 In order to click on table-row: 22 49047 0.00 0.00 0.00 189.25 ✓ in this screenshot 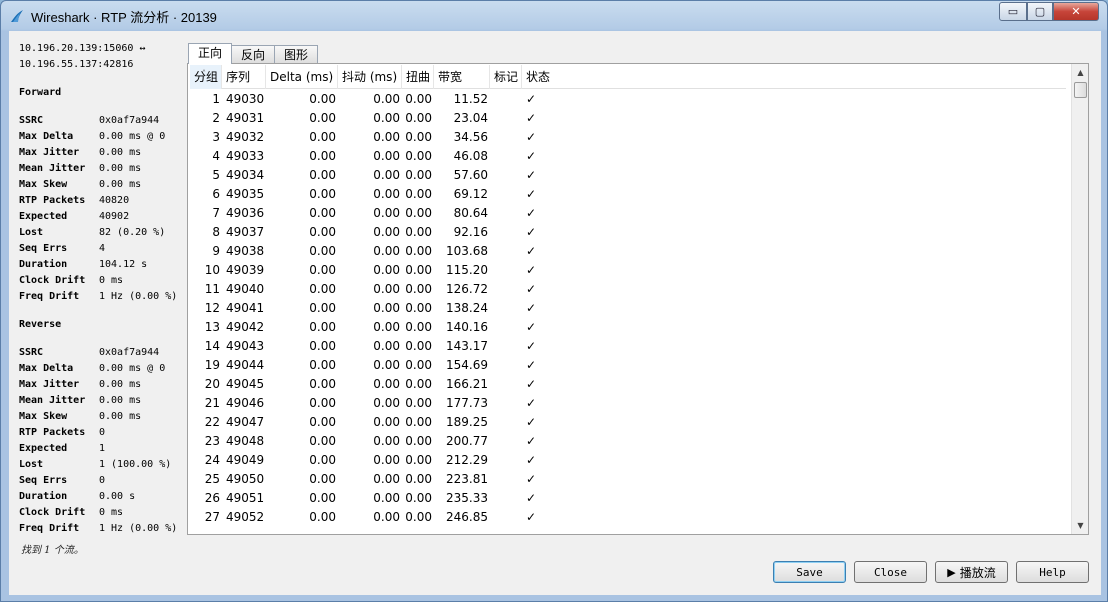, I will do `click(628, 422)`.